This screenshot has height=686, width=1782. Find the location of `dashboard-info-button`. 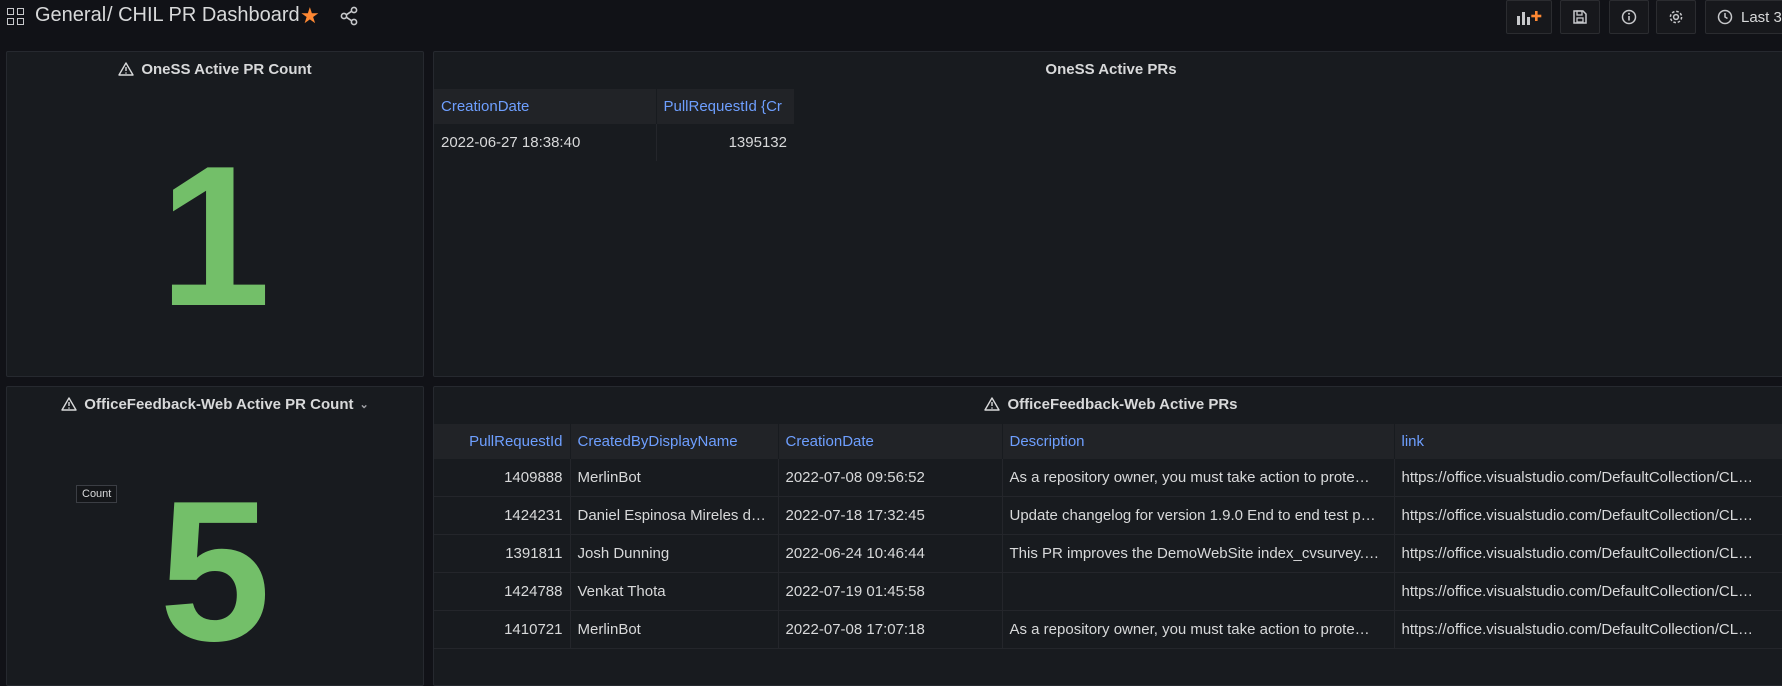

dashboard-info-button is located at coordinates (1629, 17).